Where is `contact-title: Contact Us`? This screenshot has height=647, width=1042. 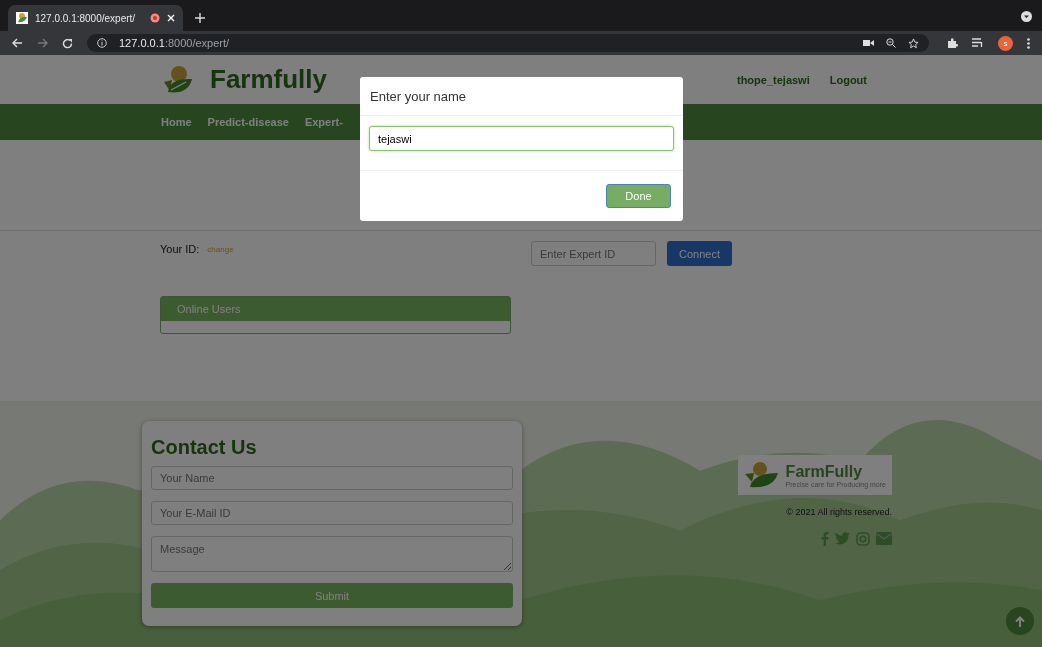 contact-title: Contact Us is located at coordinates (204, 447).